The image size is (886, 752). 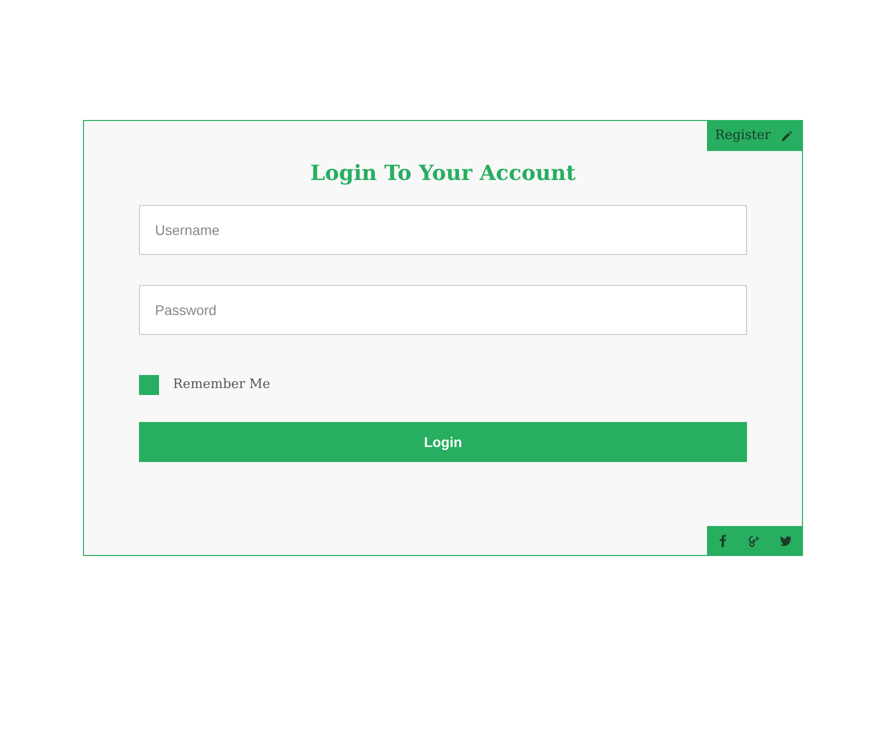 What do you see at coordinates (754, 541) in the screenshot?
I see `google-plus-icon` at bounding box center [754, 541].